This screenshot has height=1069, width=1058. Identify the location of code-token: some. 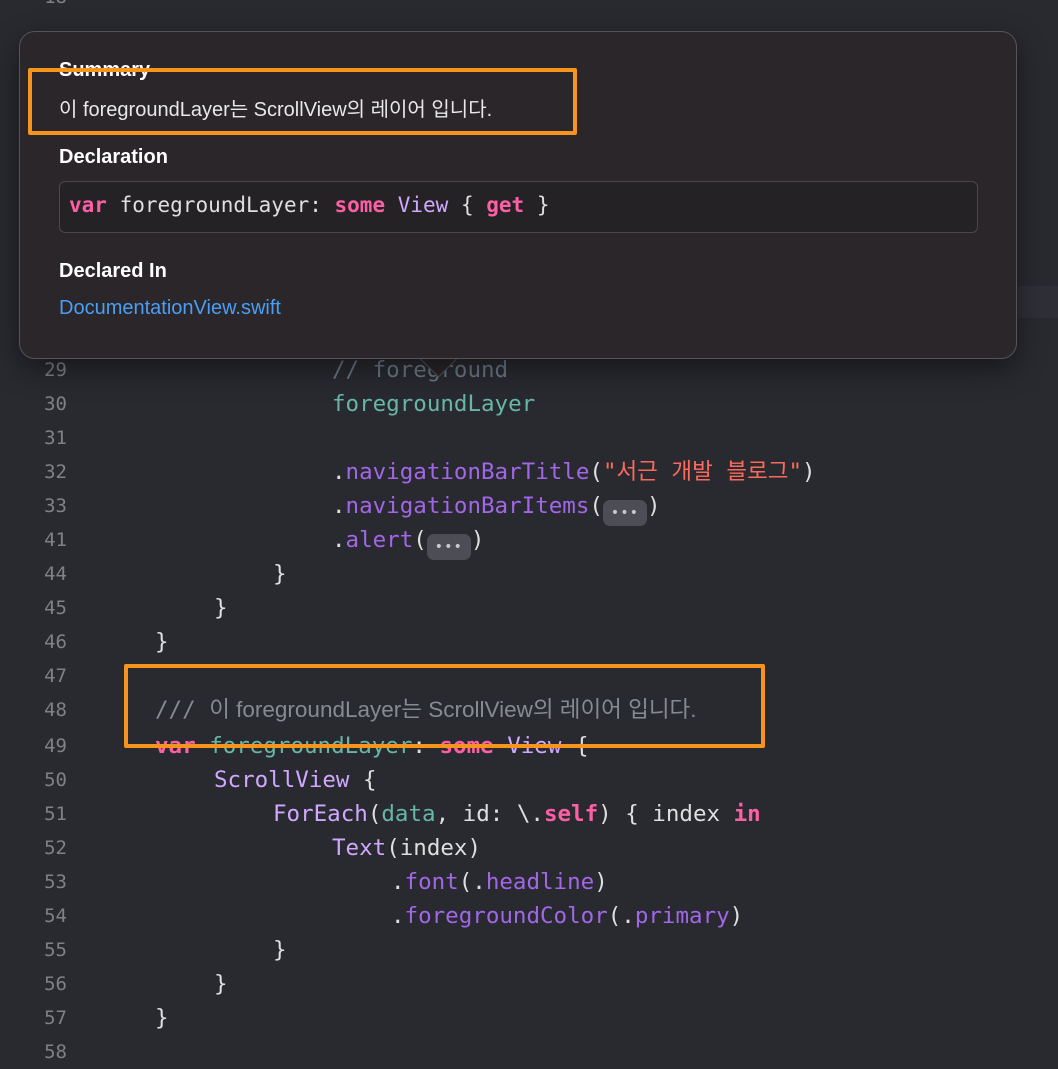
(360, 205).